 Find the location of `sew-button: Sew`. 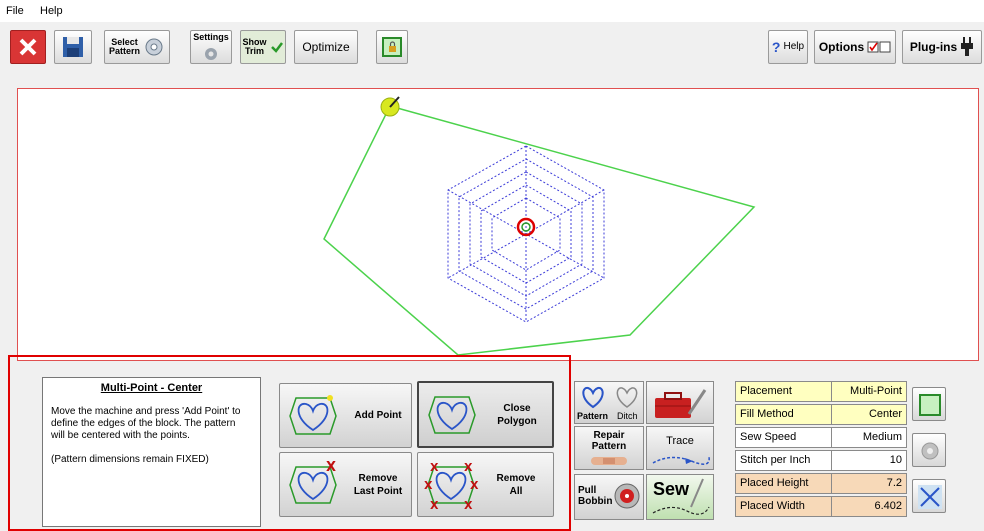

sew-button: Sew is located at coordinates (680, 497).